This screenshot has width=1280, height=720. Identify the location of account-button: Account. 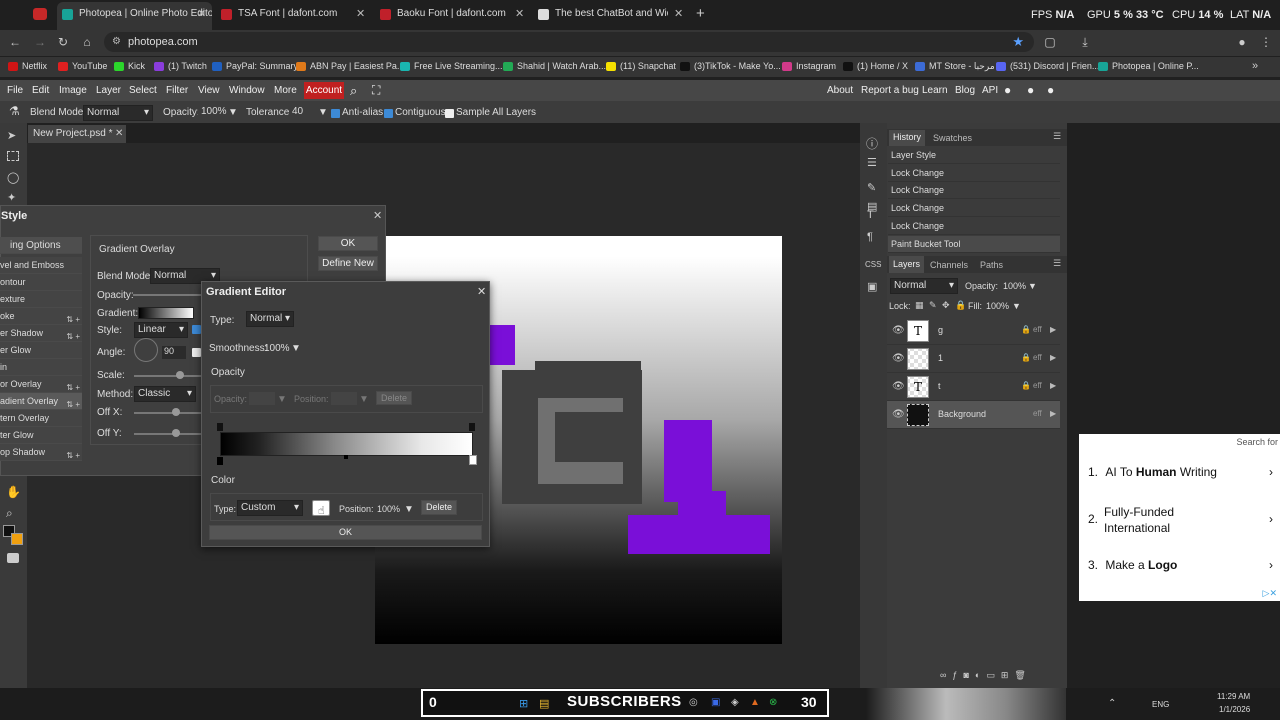
(324, 90).